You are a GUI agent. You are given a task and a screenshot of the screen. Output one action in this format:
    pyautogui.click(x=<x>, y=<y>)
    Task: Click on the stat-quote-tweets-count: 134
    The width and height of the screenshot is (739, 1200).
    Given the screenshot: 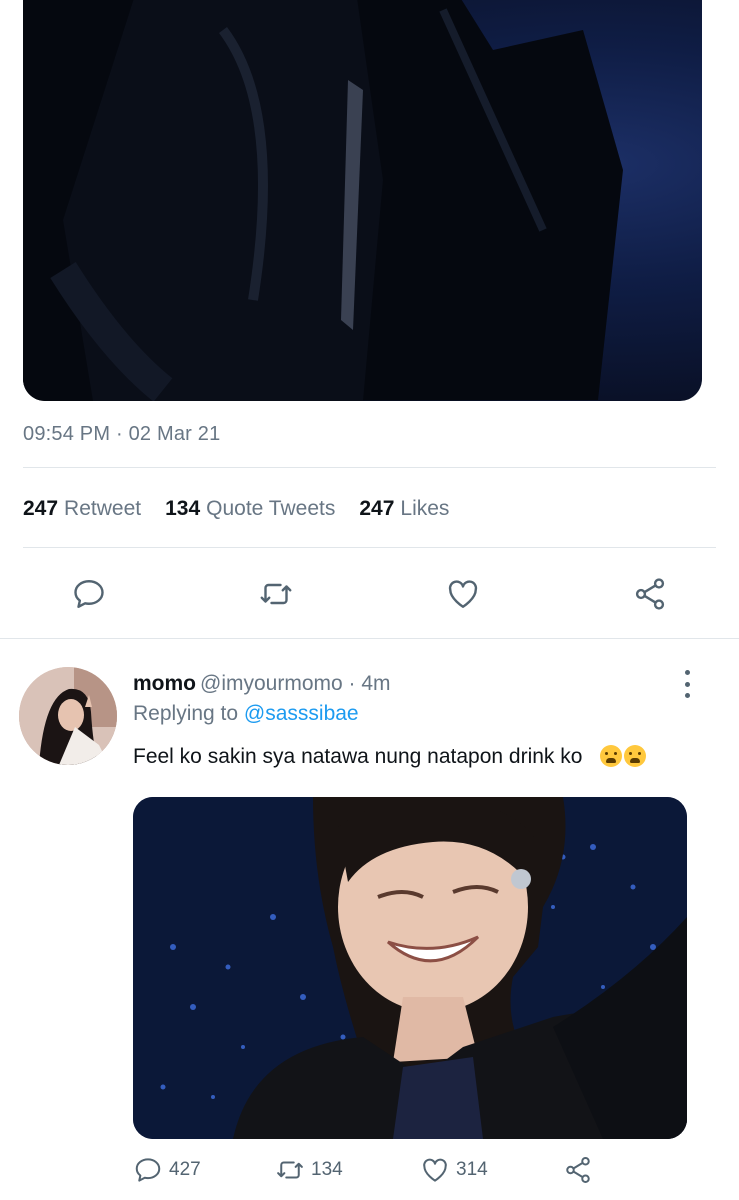 What is the action you would take?
    pyautogui.click(x=183, y=508)
    